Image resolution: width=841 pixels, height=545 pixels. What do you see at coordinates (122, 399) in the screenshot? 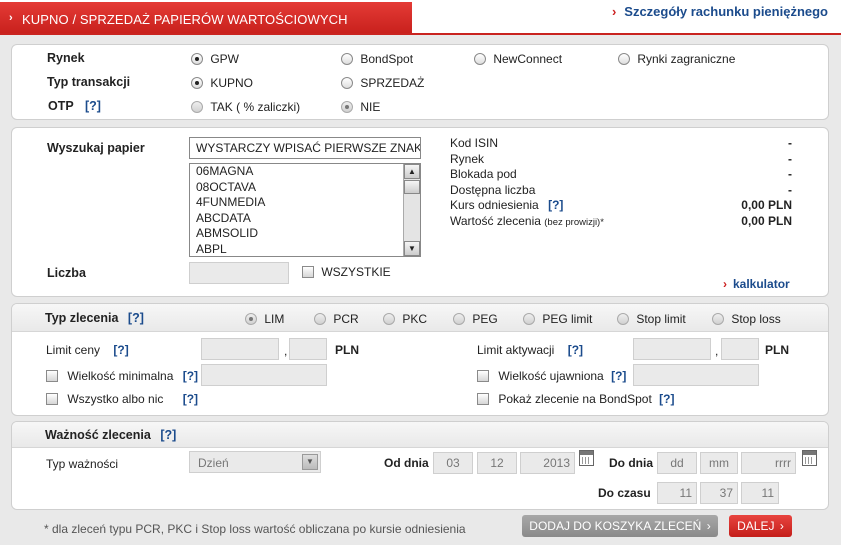
I see `all-or-none-checkbox: Wszystko albo nic [?]` at bounding box center [122, 399].